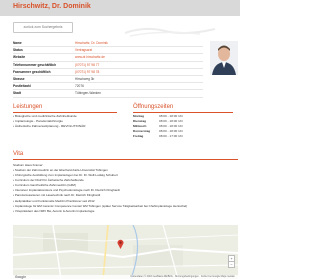 The width and height of the screenshot is (320, 279). Describe the element at coordinates (19, 57) in the screenshot. I see `info-label: Website` at that location.